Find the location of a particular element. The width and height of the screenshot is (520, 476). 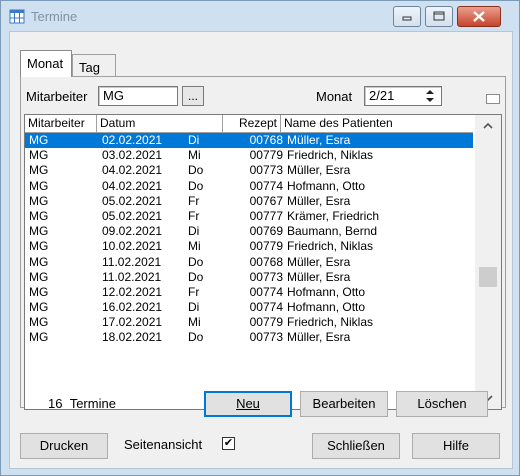

table-row: MG 10.02.2021 Mi 00779 Friedrich, Niklas is located at coordinates (249, 246).